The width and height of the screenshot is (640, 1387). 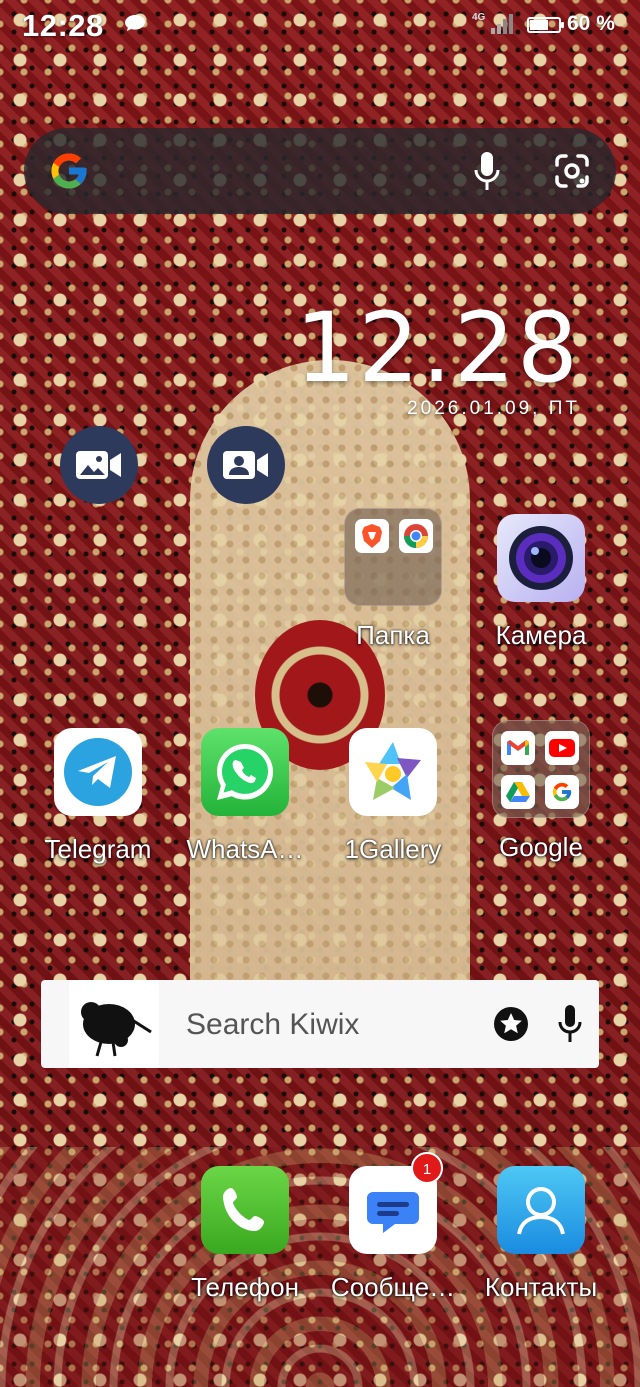 I want to click on chat-notification-icon, so click(x=135, y=23).